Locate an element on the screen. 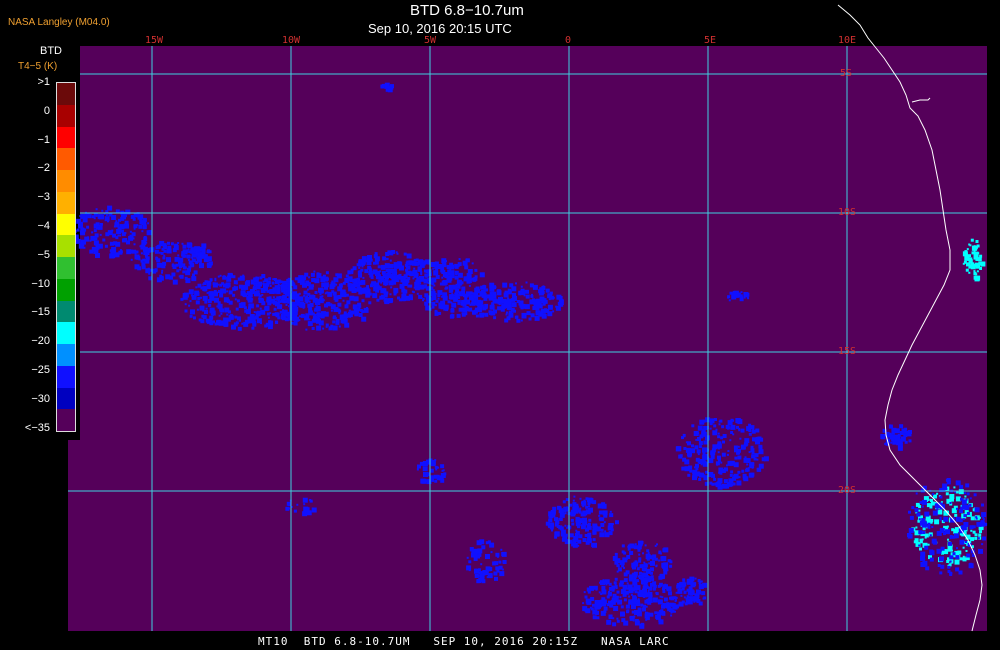  colorbar-tick-label: −4 is located at coordinates (43, 226).